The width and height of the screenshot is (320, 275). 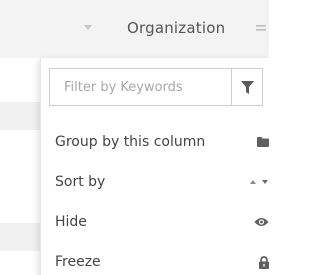 What do you see at coordinates (155, 259) in the screenshot?
I see `menu-item-freeze: Freeze` at bounding box center [155, 259].